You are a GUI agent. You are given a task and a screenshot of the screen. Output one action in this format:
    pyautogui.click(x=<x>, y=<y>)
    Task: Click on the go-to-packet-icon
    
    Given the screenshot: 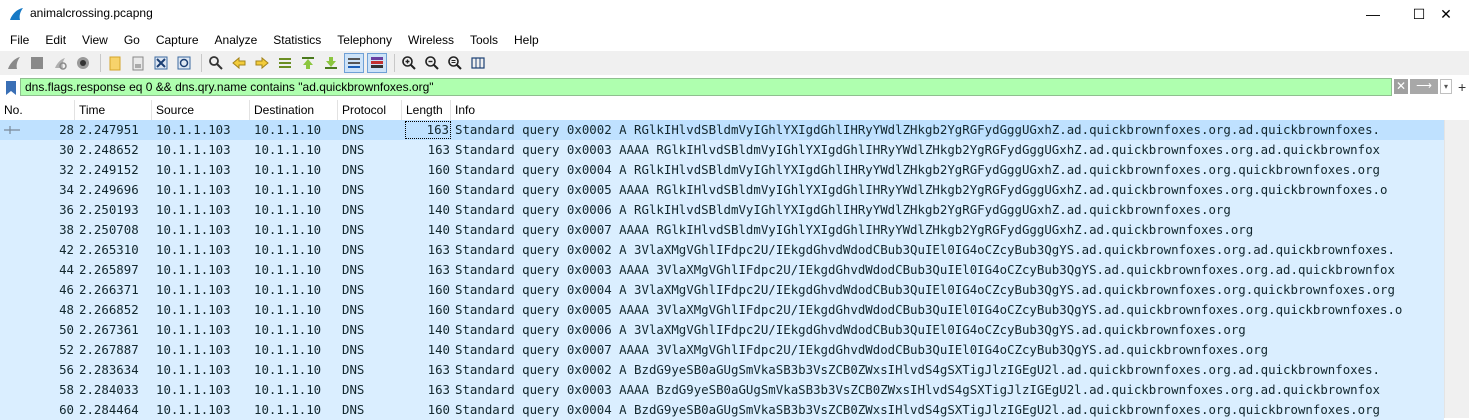 What is the action you would take?
    pyautogui.click(x=285, y=63)
    